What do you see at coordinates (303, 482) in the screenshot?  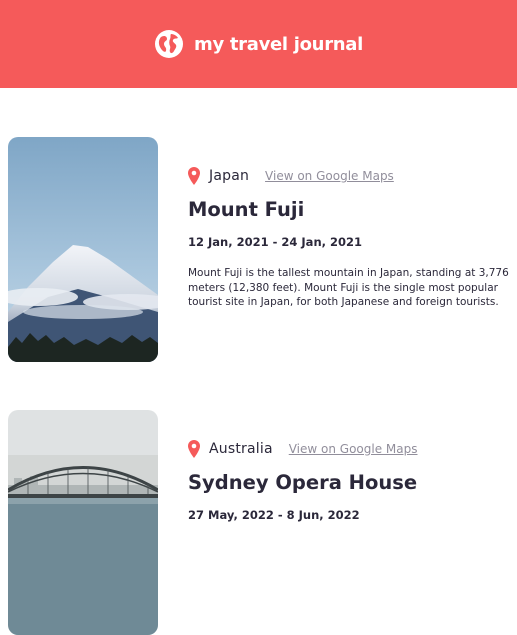 I see `entry-title: Sydney Opera House` at bounding box center [303, 482].